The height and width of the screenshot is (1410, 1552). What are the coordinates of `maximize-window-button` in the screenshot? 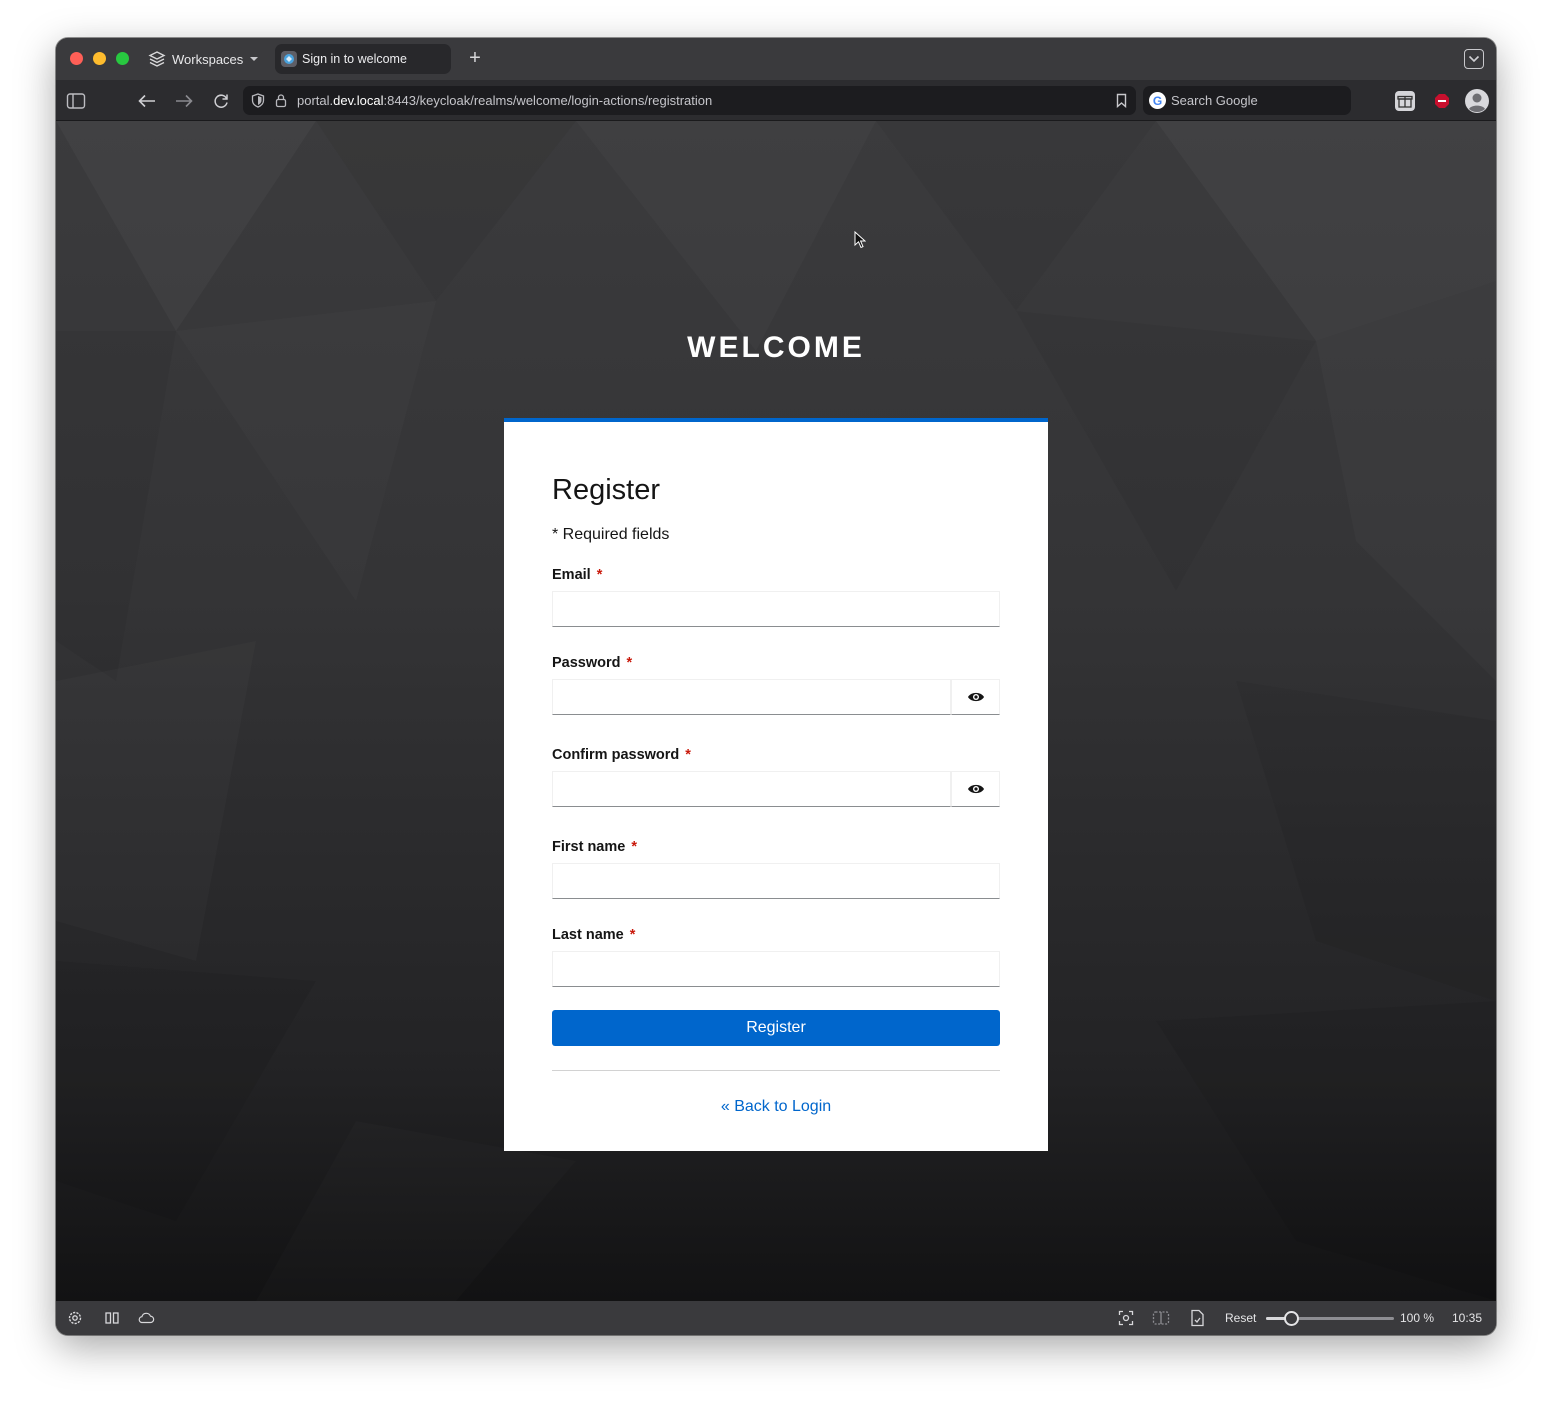 It's located at (122, 58).